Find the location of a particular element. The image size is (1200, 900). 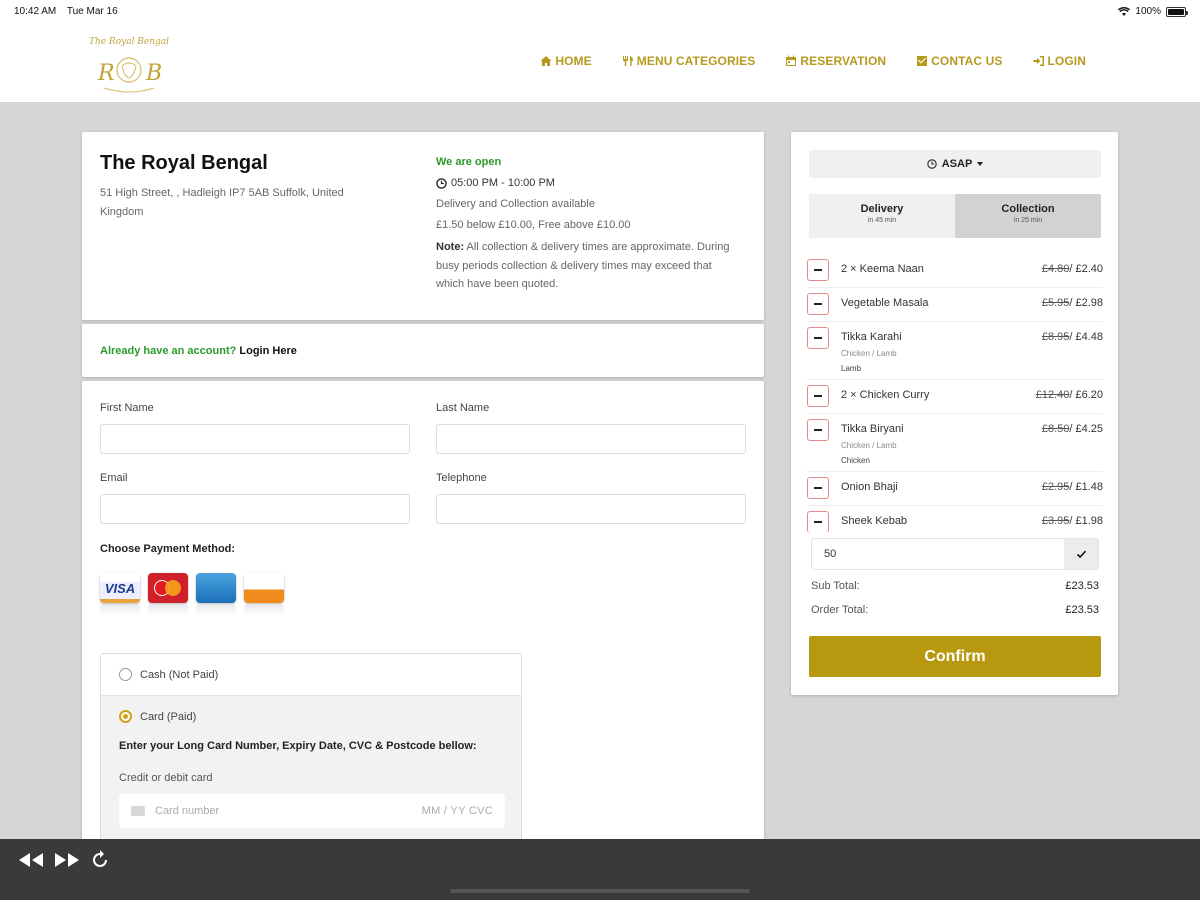

order-item: 2 × Chicken Curry £12.40/ £6.20 is located at coordinates (955, 397).